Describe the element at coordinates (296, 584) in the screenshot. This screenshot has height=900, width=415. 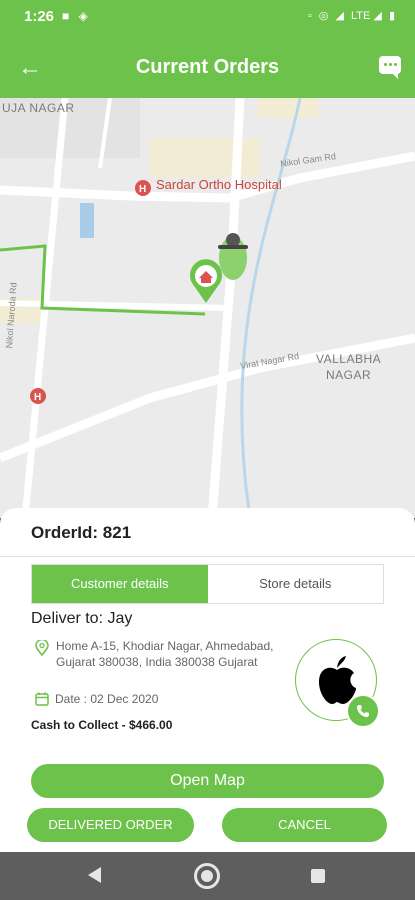
I see `tab-store-details: Store details` at that location.